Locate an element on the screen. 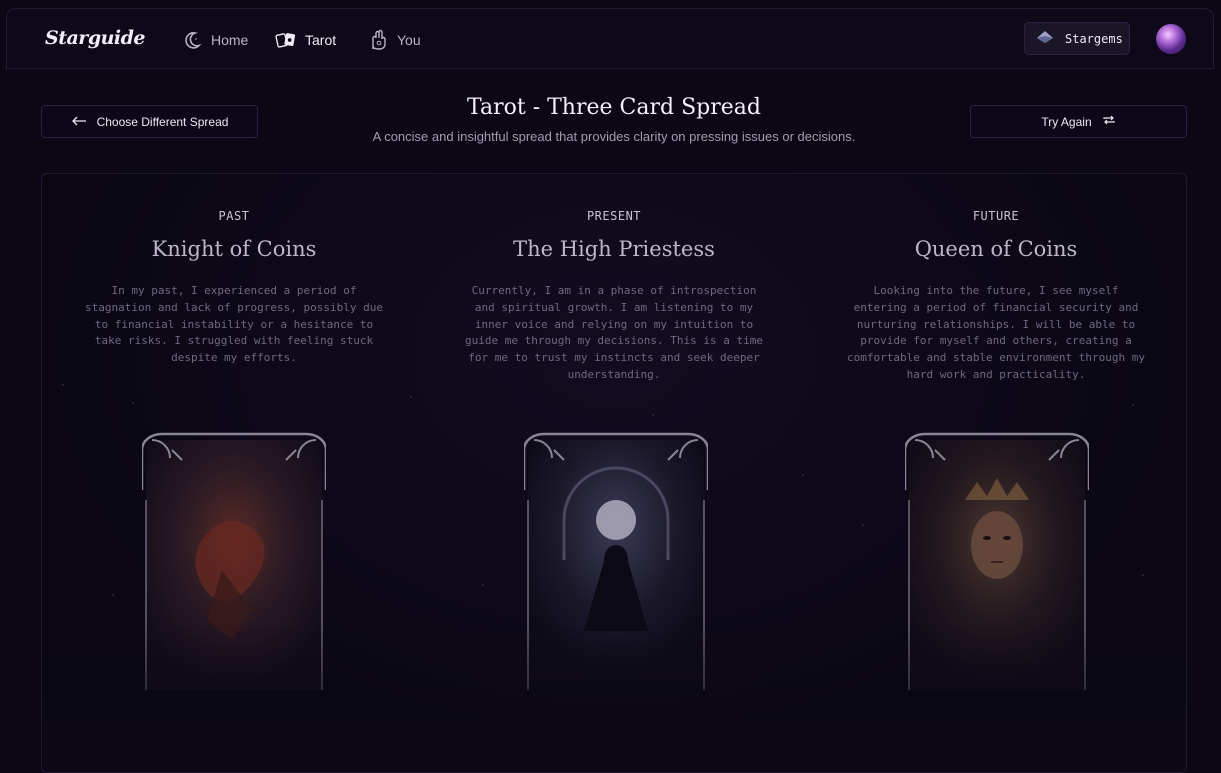 The height and width of the screenshot is (773, 1221). user-avatar is located at coordinates (1171, 39).